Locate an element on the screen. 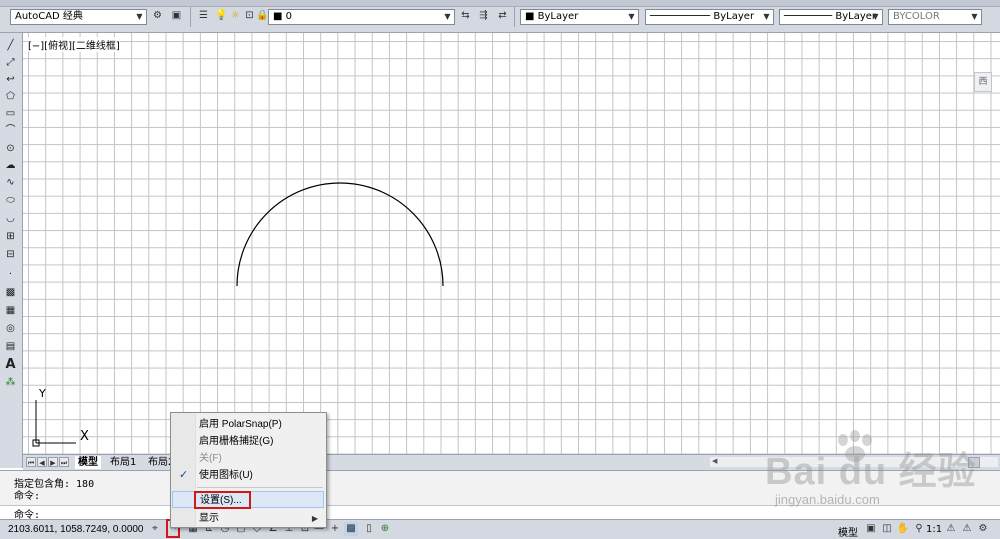 This screenshot has height=539, width=1000. model-space-label: 模型 is located at coordinates (848, 531).